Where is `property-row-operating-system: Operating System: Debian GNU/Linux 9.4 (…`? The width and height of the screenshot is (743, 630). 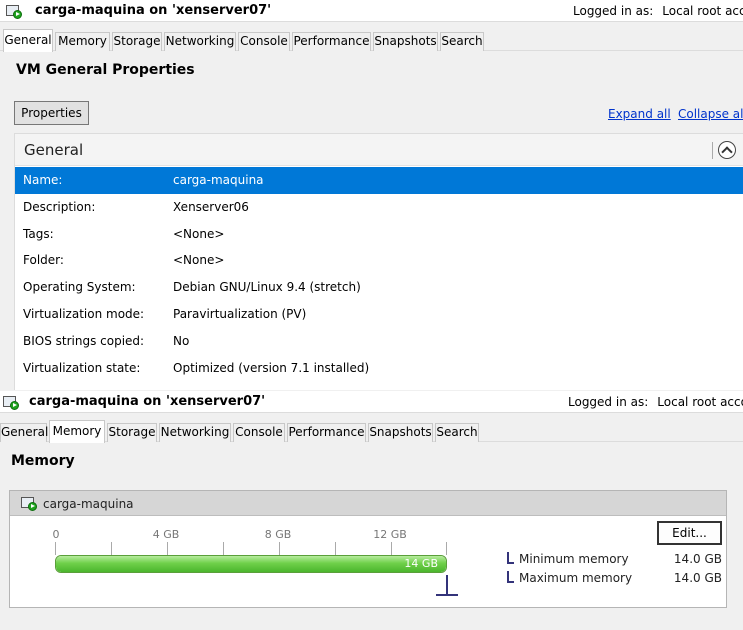 property-row-operating-system: Operating System: Debian GNU/Linux 9.4 (… is located at coordinates (379, 287).